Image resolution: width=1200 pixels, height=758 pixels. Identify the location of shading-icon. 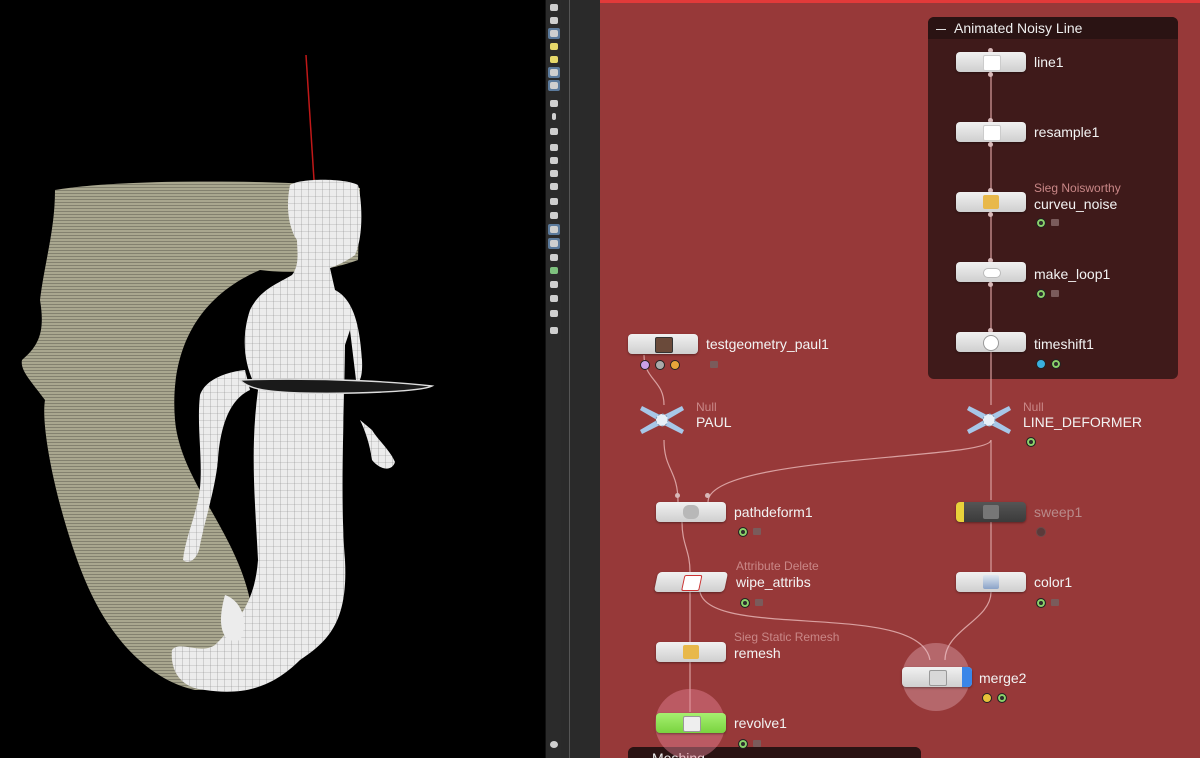
(554, 72).